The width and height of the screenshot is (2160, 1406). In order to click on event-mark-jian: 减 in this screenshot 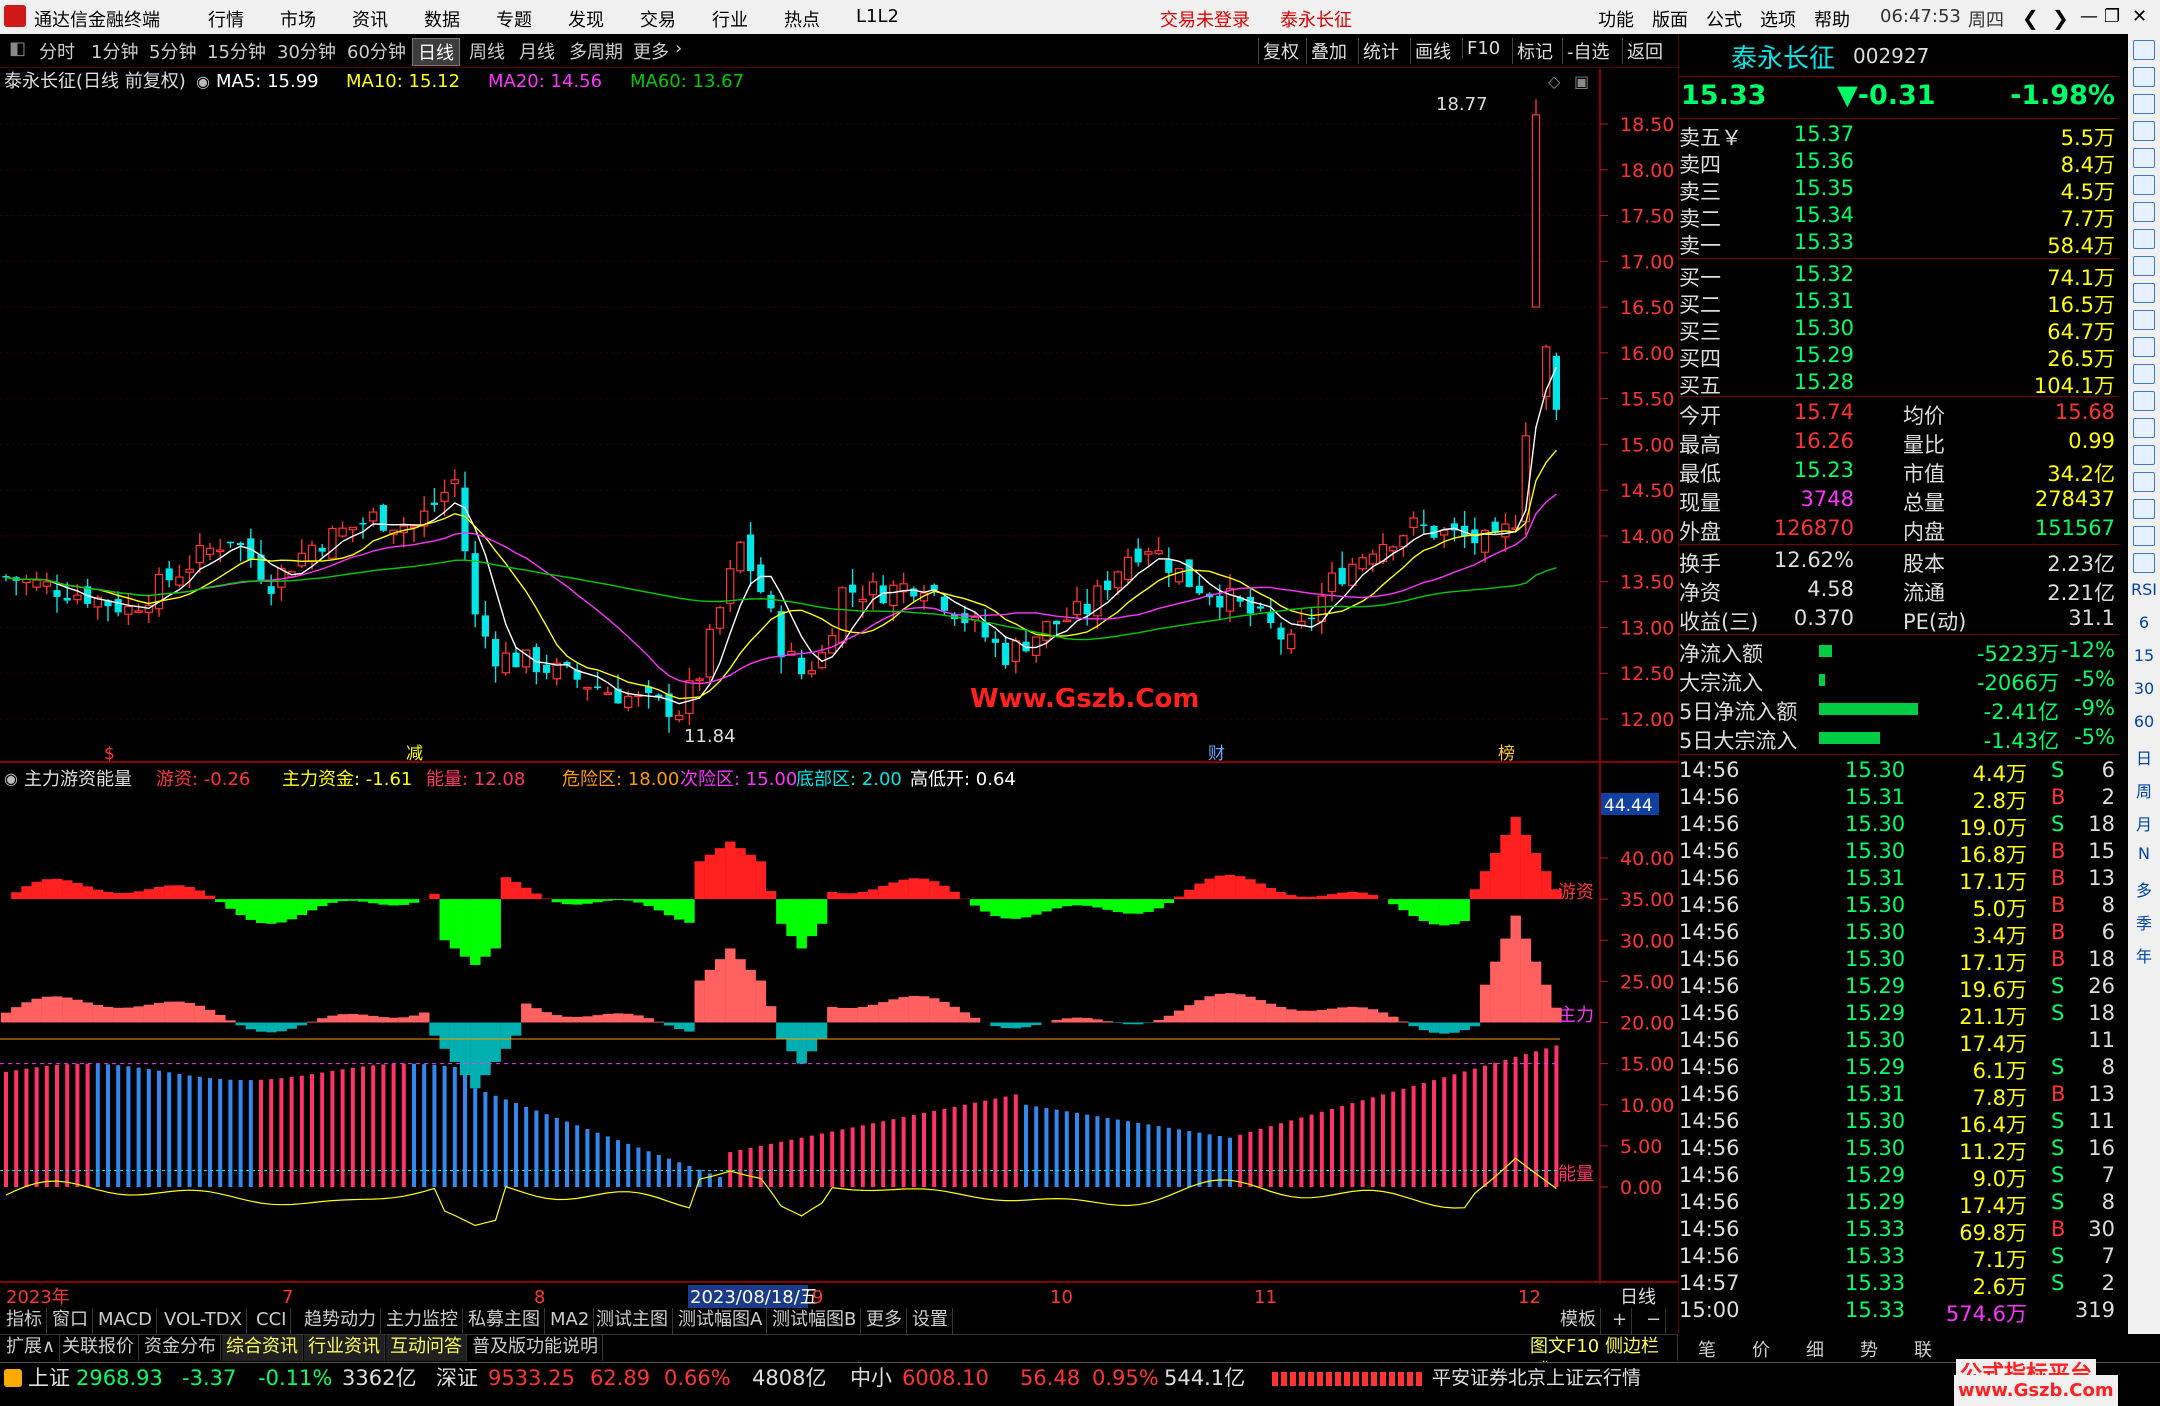, I will do `click(414, 754)`.